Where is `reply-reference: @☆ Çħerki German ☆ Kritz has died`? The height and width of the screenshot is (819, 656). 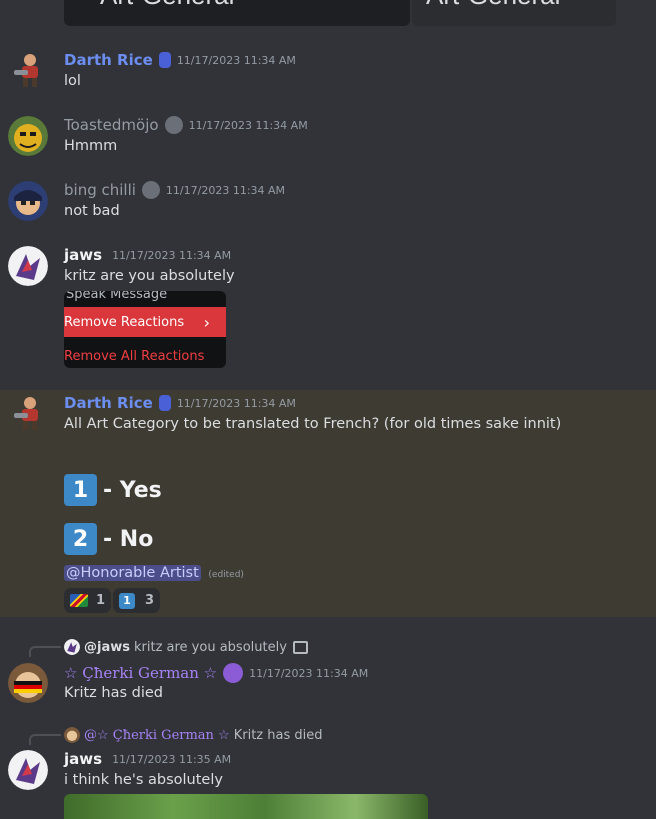 reply-reference: @☆ Çħerki German ☆ Kritz has died is located at coordinates (193, 735).